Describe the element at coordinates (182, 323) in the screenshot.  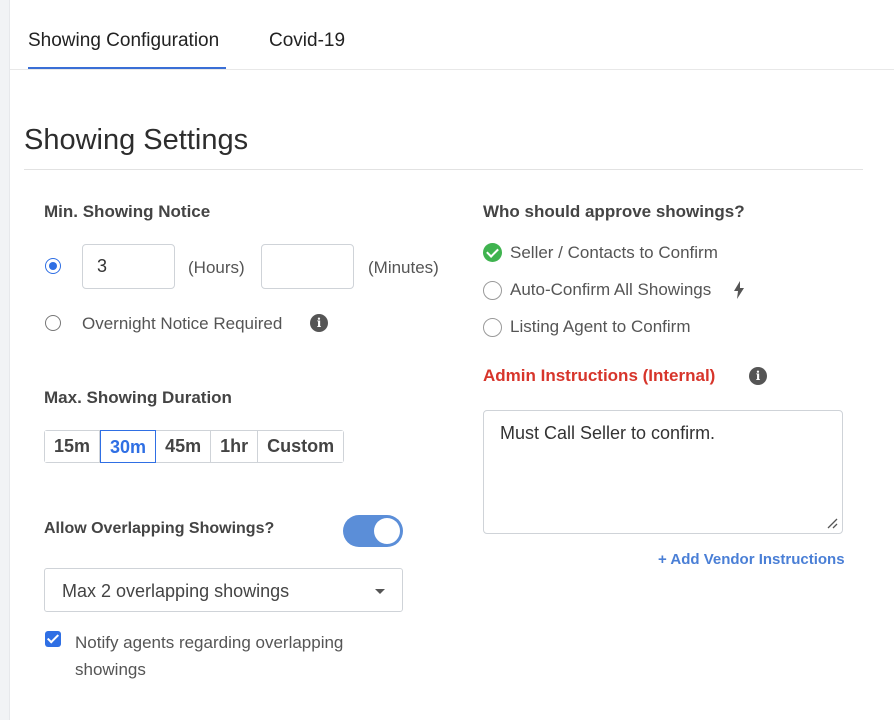
I see `overnight-notice-label: Overnight Notice Required` at that location.